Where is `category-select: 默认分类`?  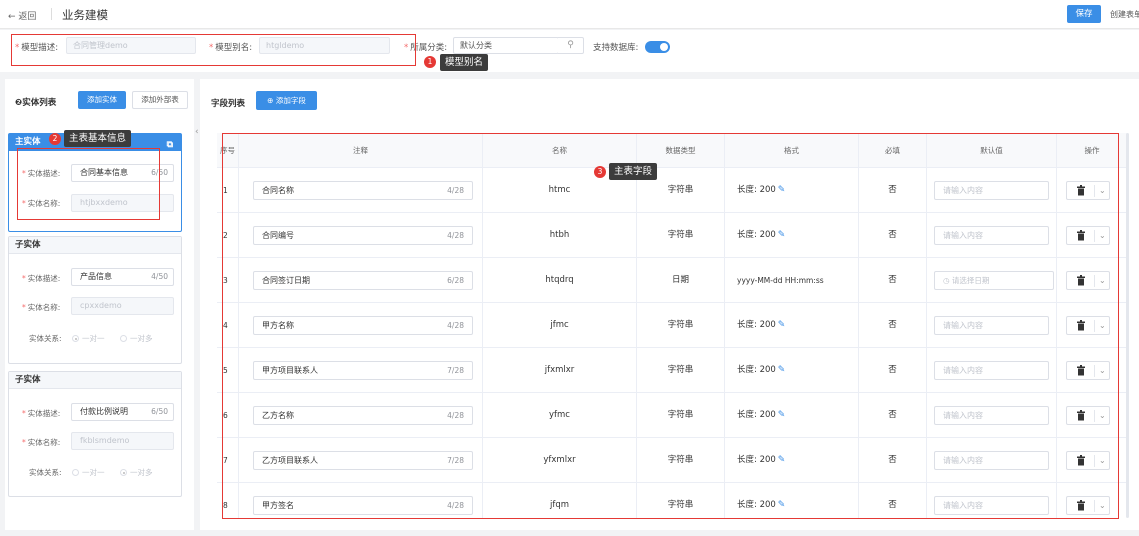 category-select: 默认分类 is located at coordinates (506, 45).